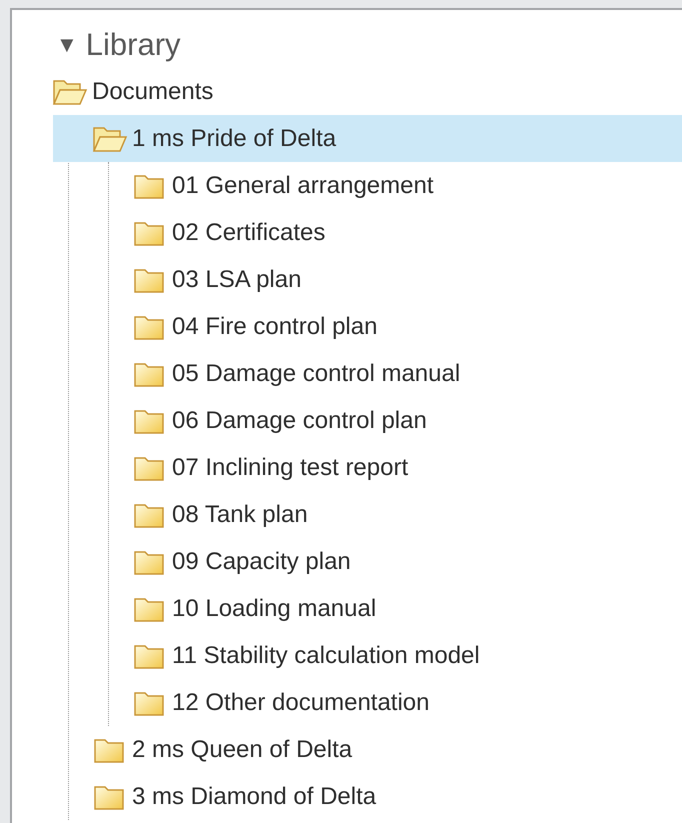  I want to click on tree-item: Documents, so click(367, 91).